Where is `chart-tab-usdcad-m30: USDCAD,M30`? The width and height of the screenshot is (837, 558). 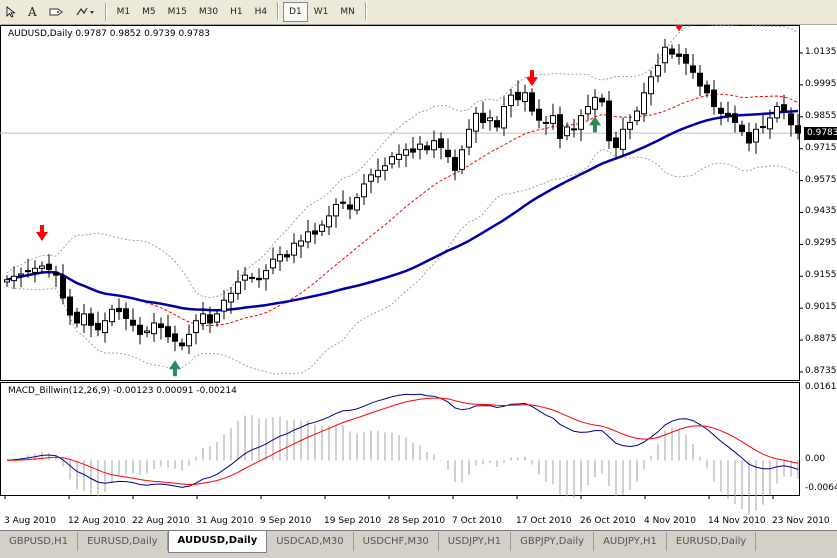 chart-tab-usdcad-m30: USDCAD,M30 is located at coordinates (310, 541).